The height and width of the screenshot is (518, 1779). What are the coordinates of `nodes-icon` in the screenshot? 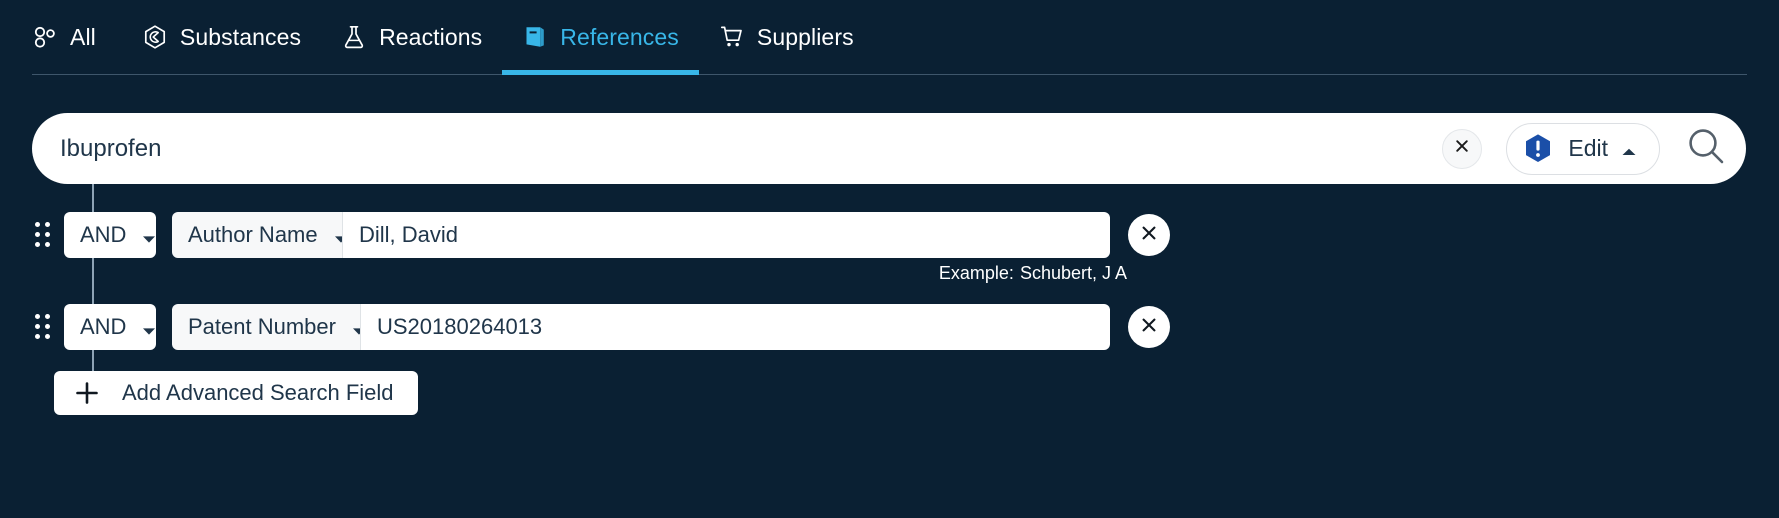 It's located at (45, 37).